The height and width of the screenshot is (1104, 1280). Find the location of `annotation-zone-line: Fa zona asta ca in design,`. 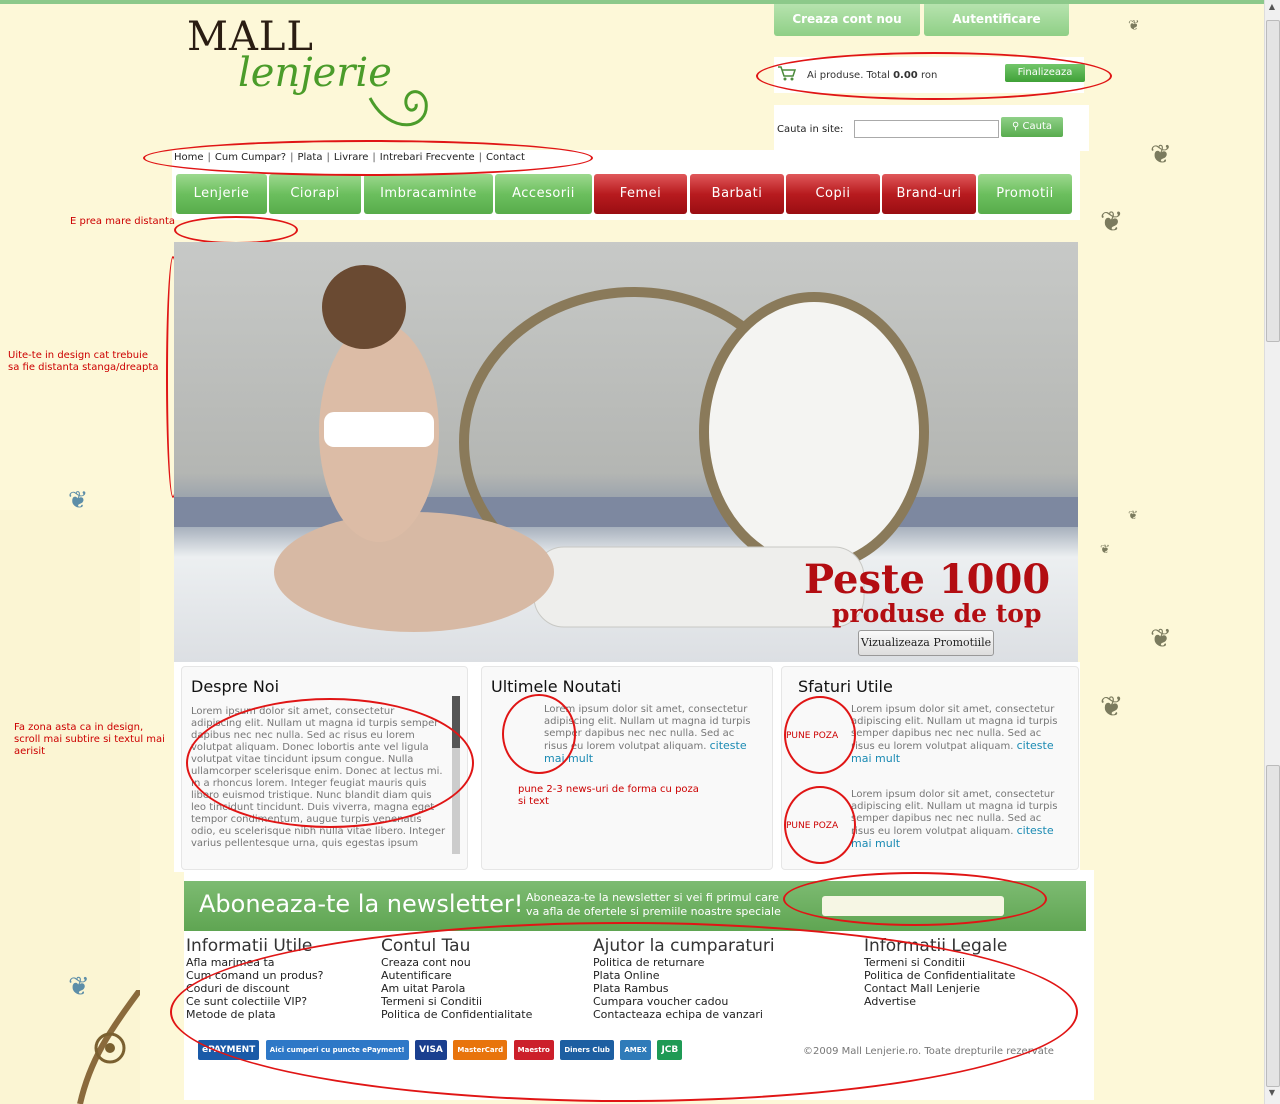

annotation-zone-line: Fa zona asta ca in design, is located at coordinates (79, 727).